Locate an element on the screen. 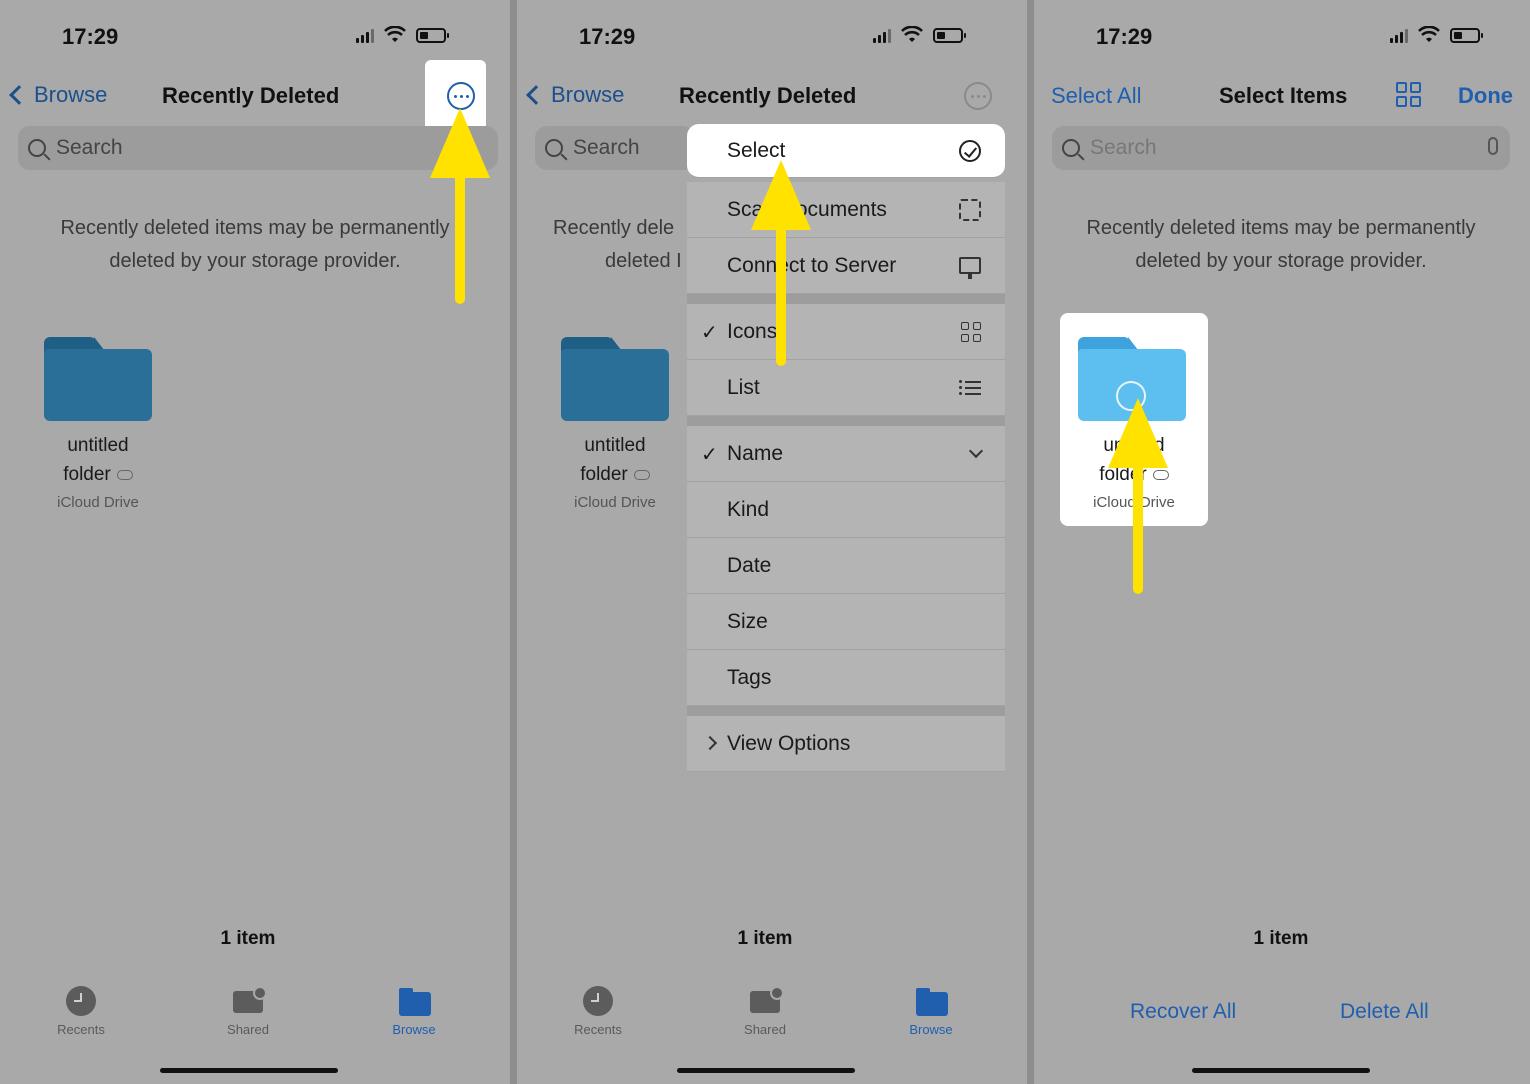  menu-item-select: Select is located at coordinates (846, 151).